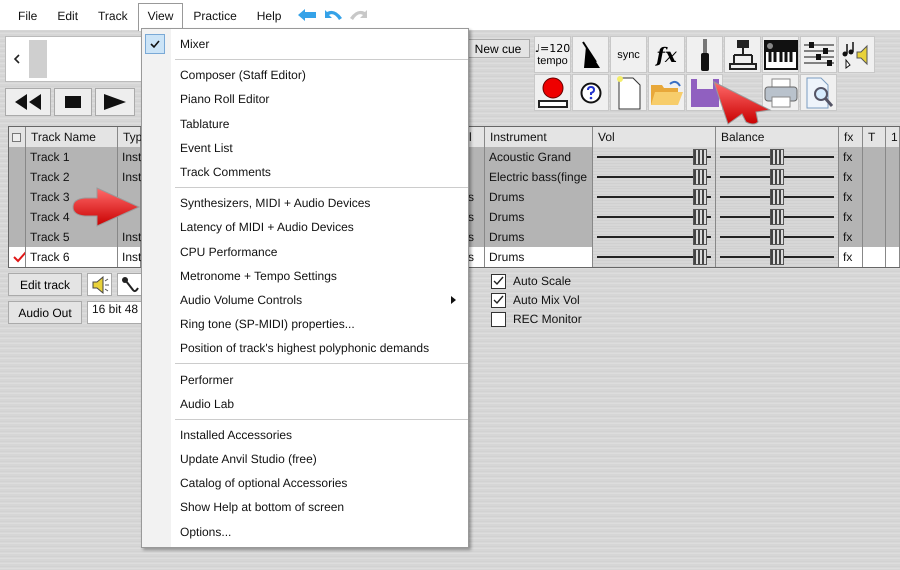 Image resolution: width=900 pixels, height=570 pixels. What do you see at coordinates (498, 48) in the screenshot?
I see `new-cue-button: New cue` at bounding box center [498, 48].